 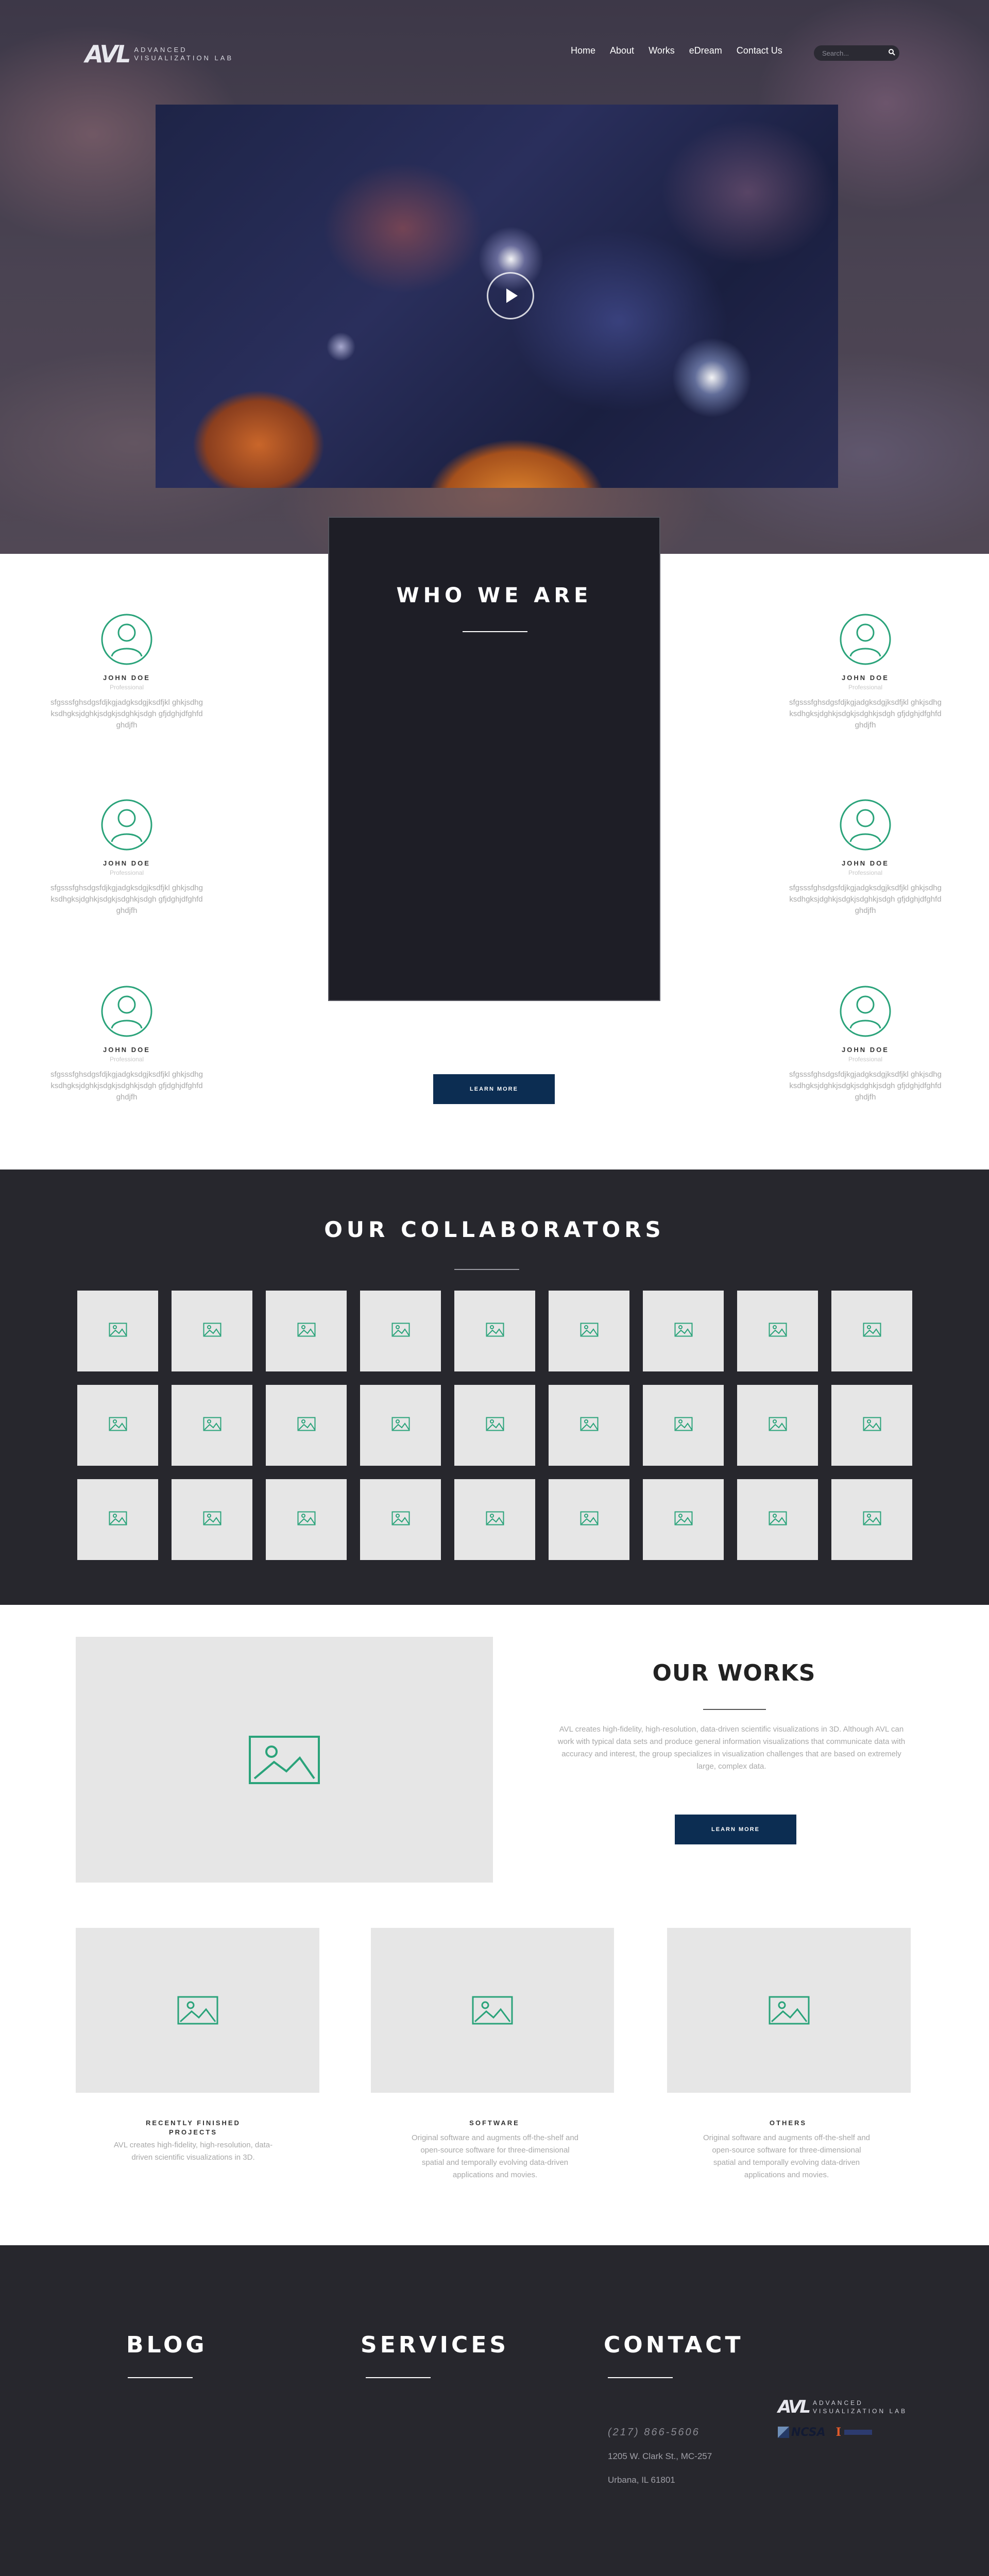 I want to click on site-logo: AVL ADVANCED VISUALIZATION LAB, so click(x=159, y=54).